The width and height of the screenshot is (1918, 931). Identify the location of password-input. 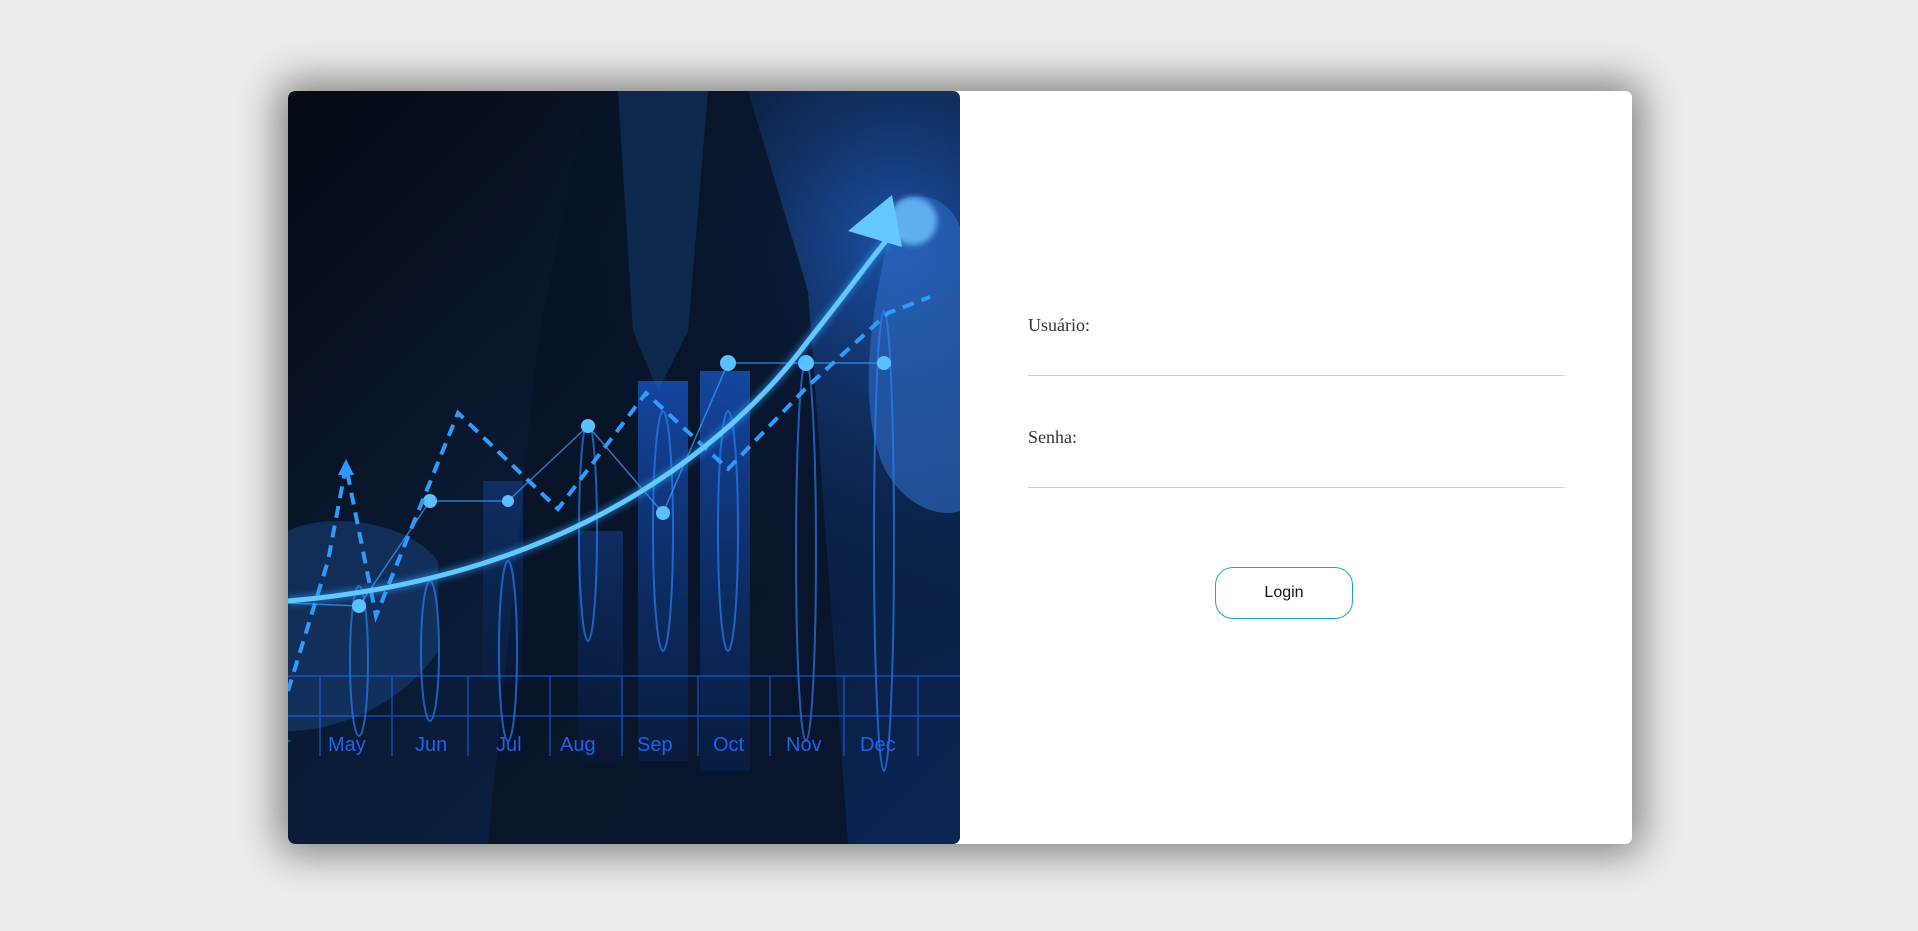
(1296, 469).